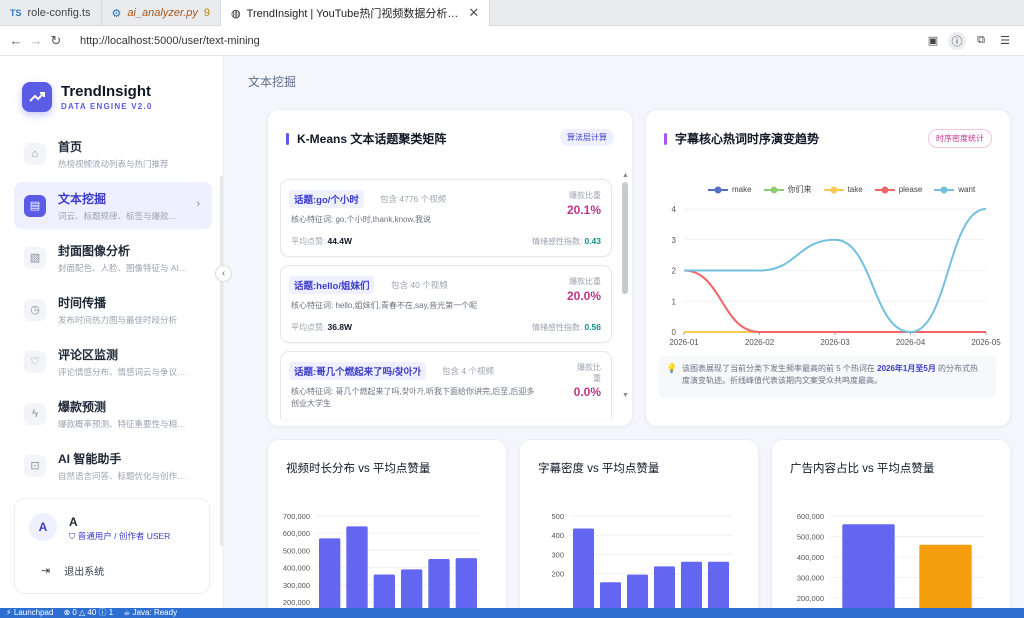 The width and height of the screenshot is (1024, 618). I want to click on kw-values: hello,姐妹们,青春不在,say,音光第一个呢, so click(406, 305).